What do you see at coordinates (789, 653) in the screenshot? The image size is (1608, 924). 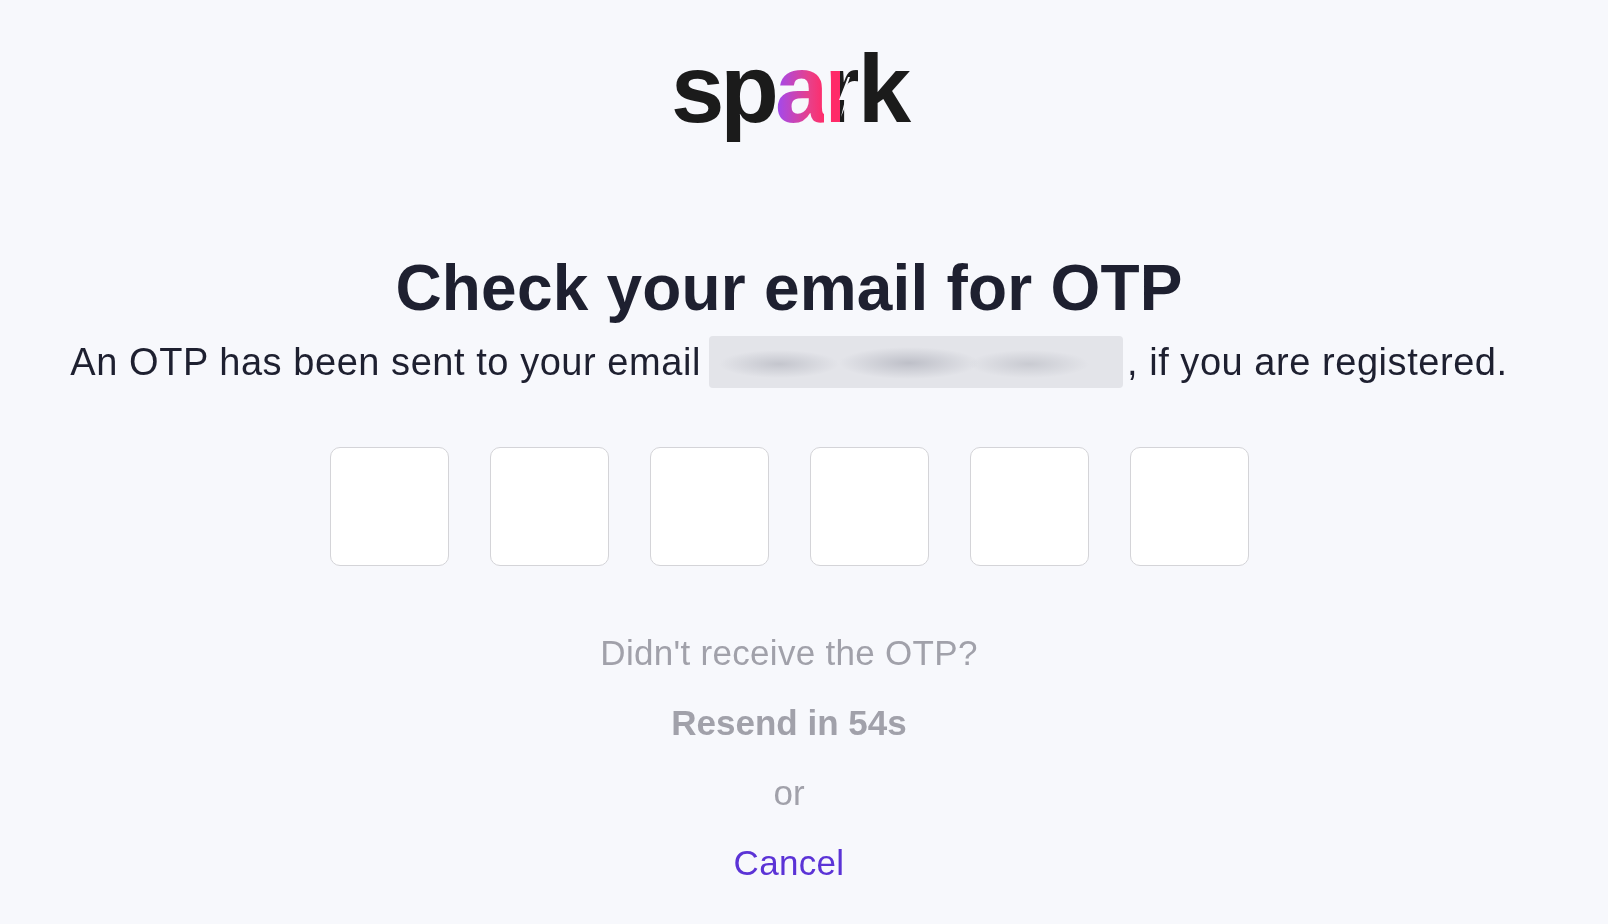 I see `resend-prompt: Didn't receive the OTP?` at bounding box center [789, 653].